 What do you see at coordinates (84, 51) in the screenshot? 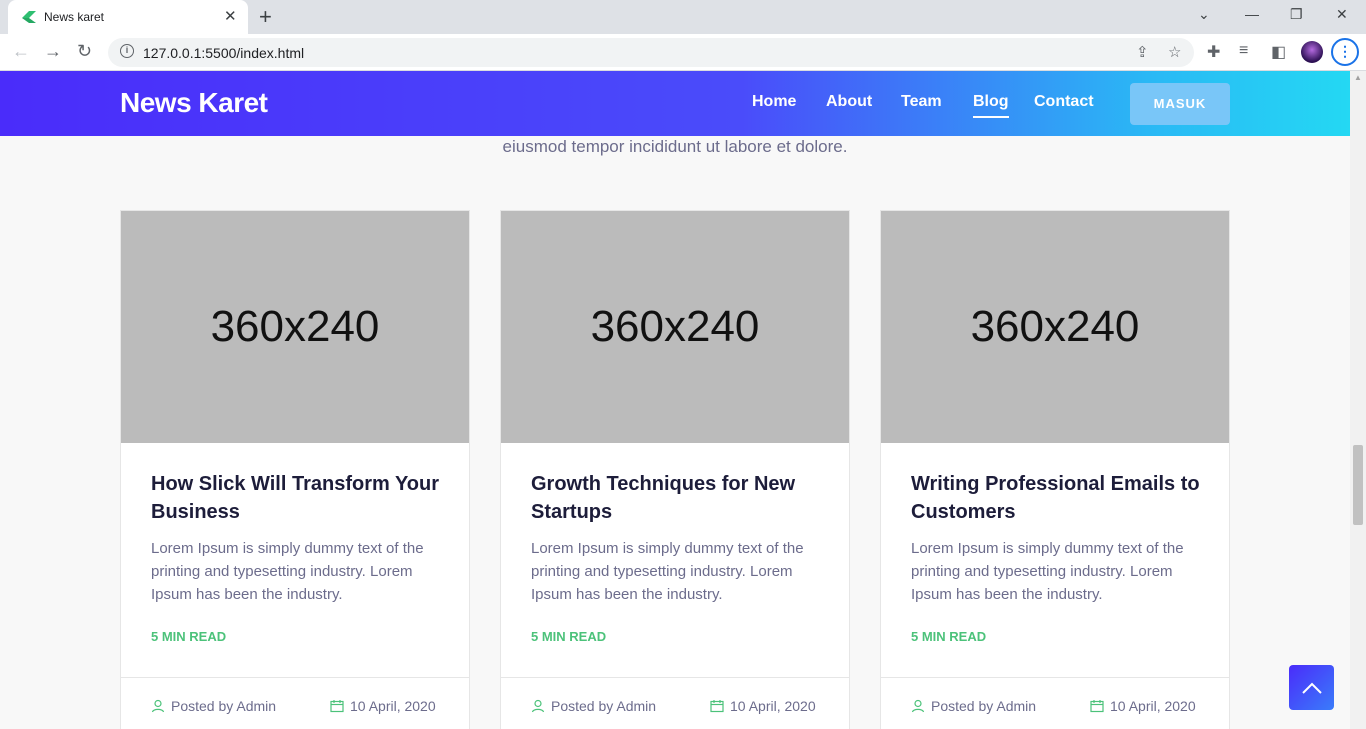
I see `reload-icon: ↻` at bounding box center [84, 51].